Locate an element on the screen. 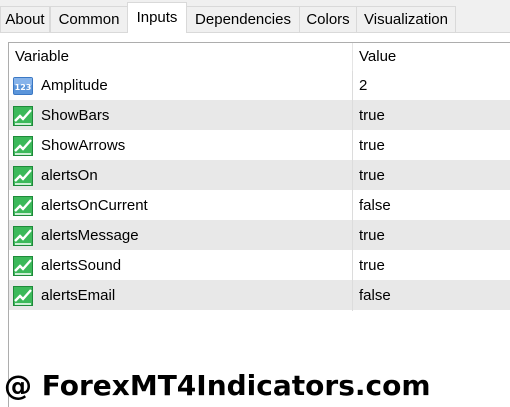  table-row: alertsOn true is located at coordinates (259, 176).